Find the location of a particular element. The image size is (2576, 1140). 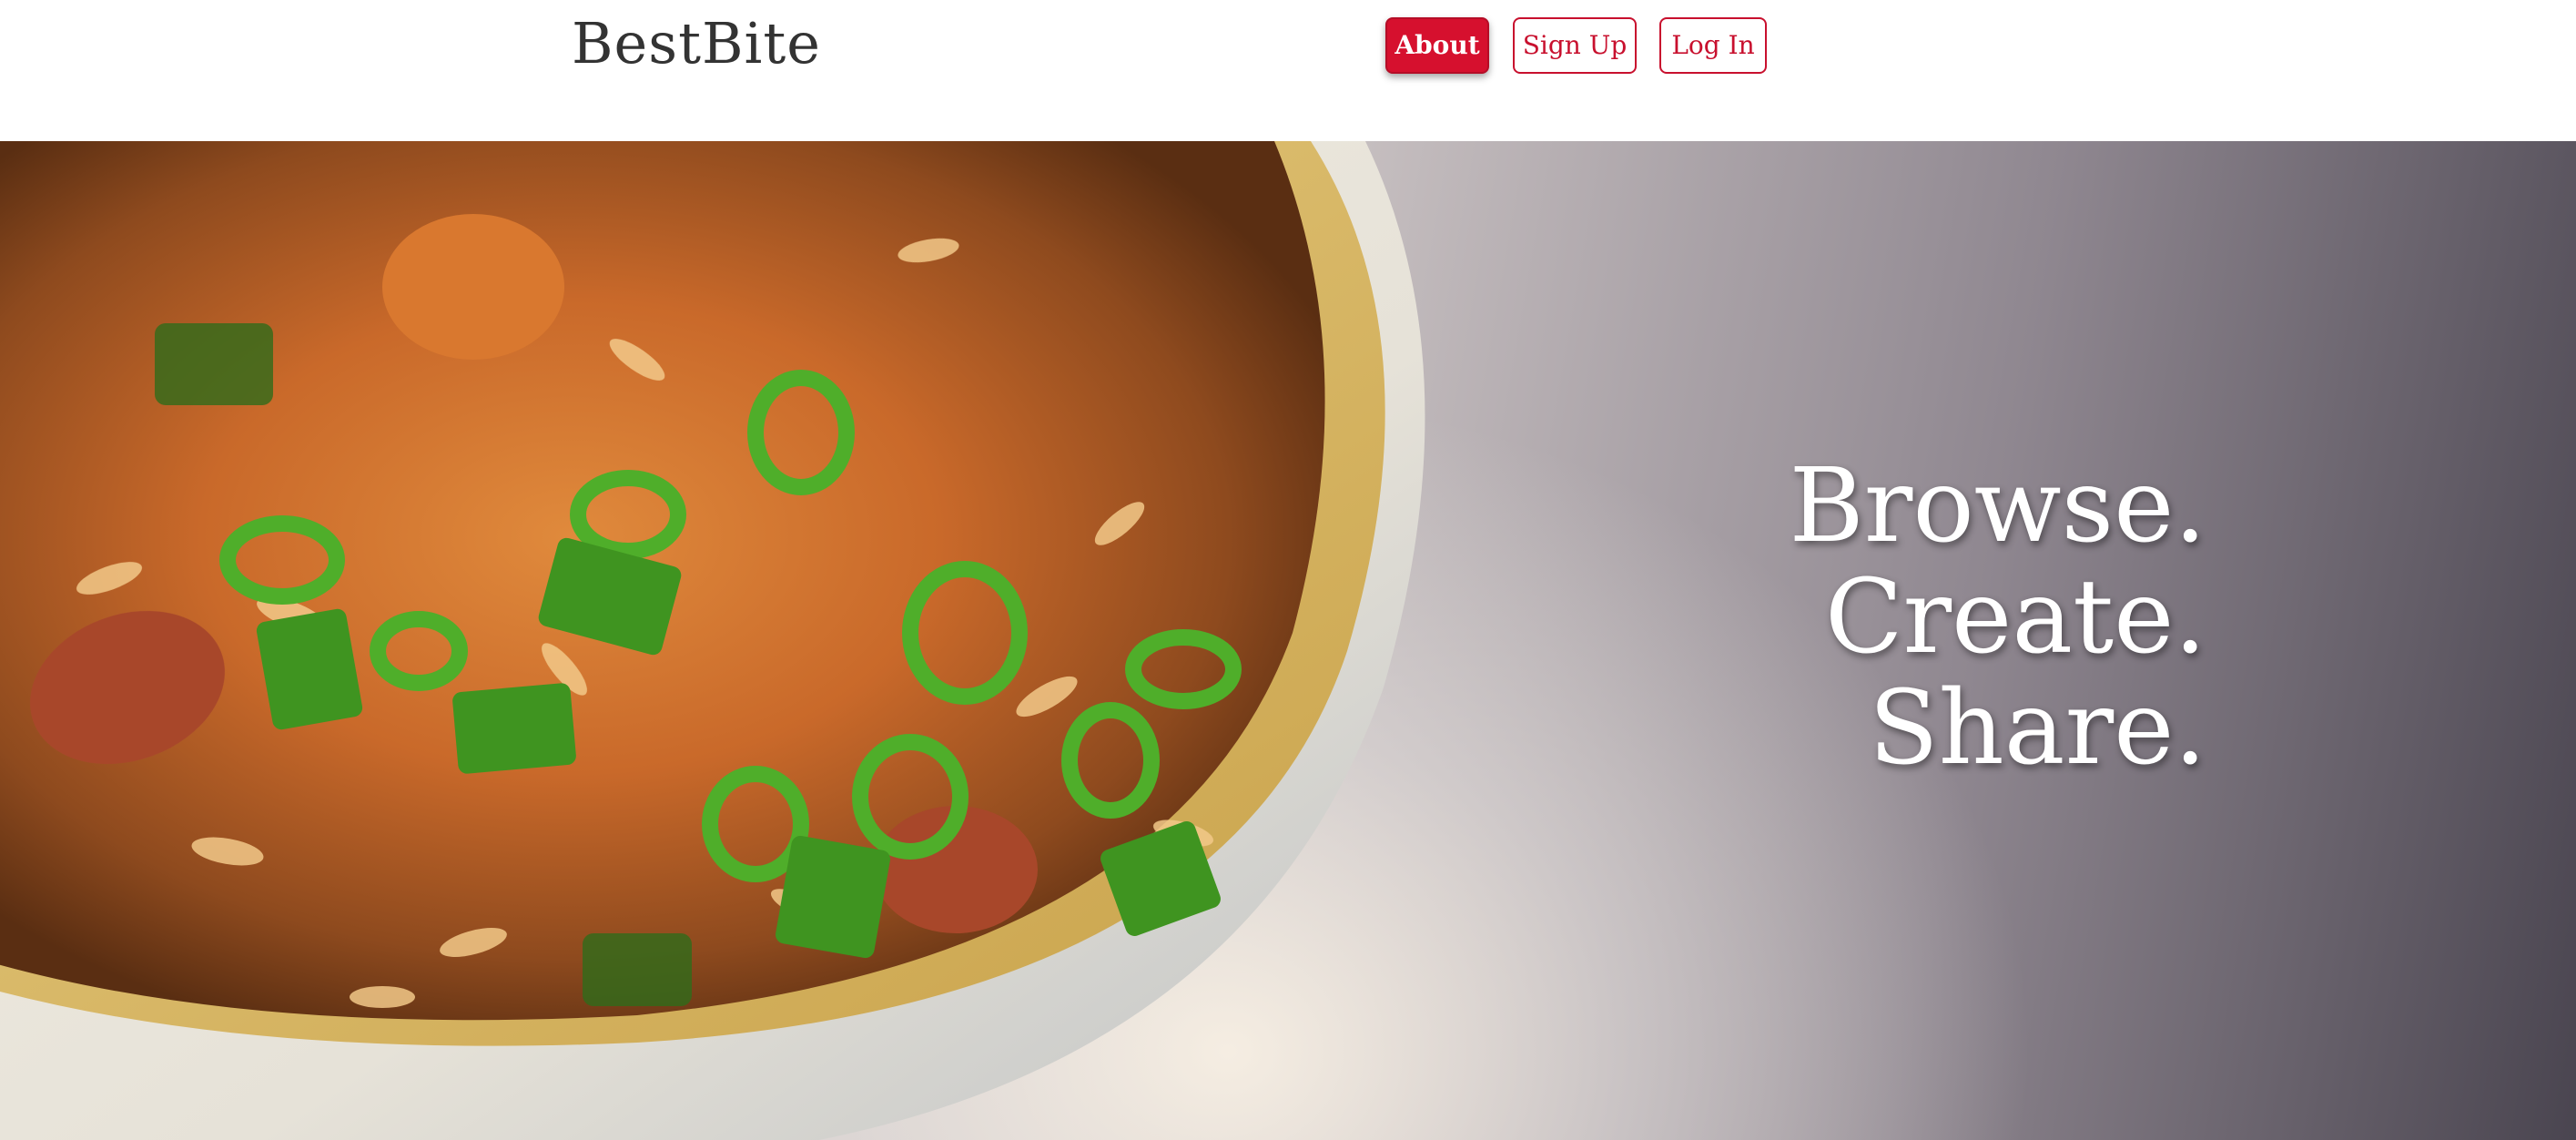

tagline-line-create: Create. is located at coordinates (2015, 617).